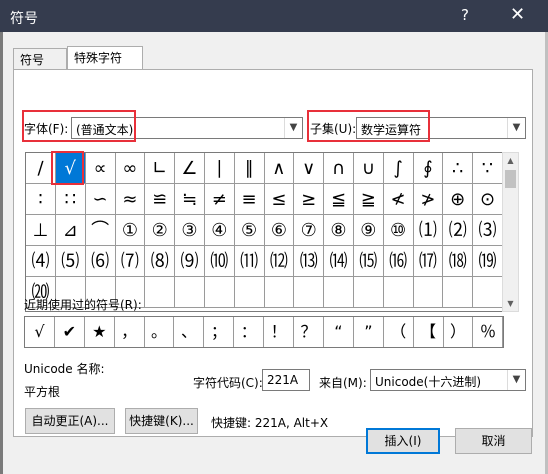 The image size is (548, 474). Describe the element at coordinates (40, 332) in the screenshot. I see `recent-symbol: √` at that location.